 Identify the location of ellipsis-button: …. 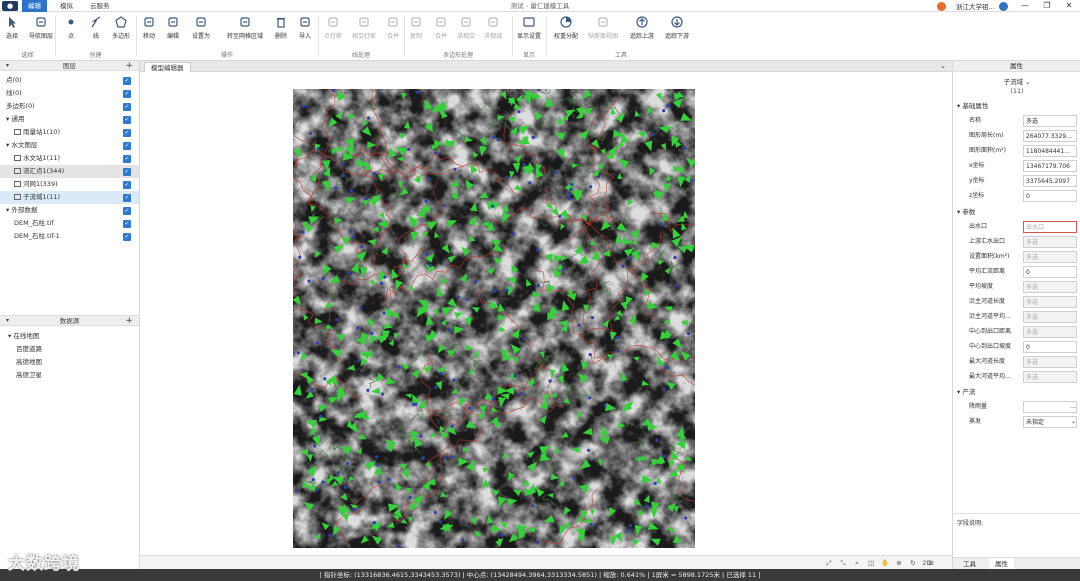
(1073, 407).